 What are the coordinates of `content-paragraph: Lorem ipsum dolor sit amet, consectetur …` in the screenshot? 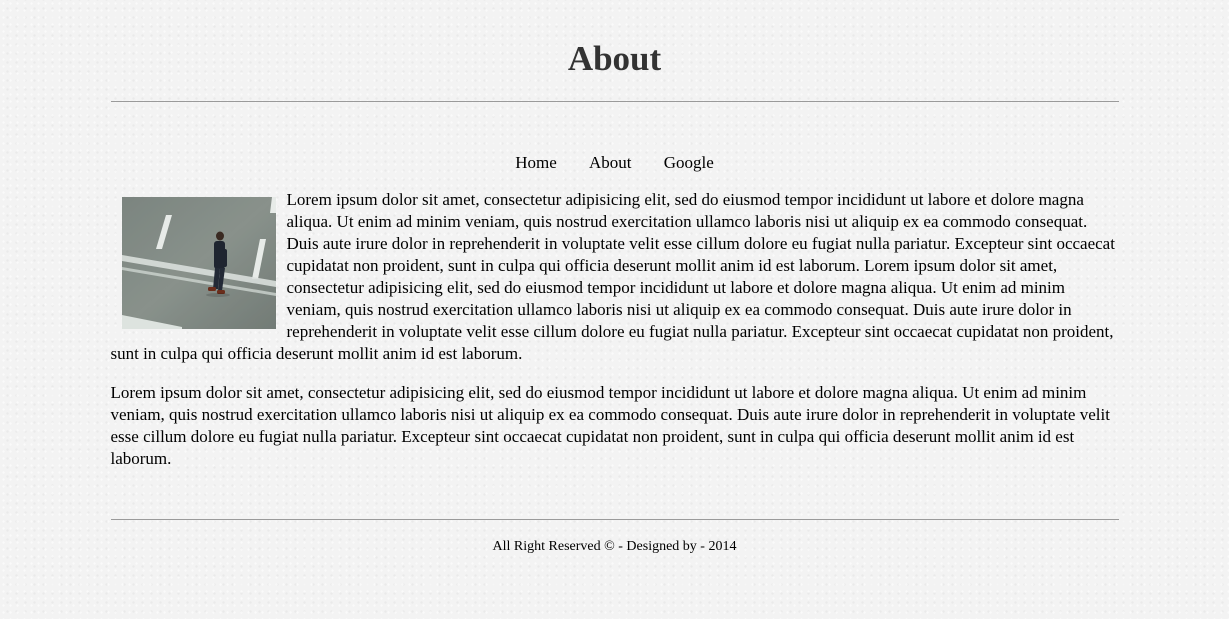 It's located at (610, 425).